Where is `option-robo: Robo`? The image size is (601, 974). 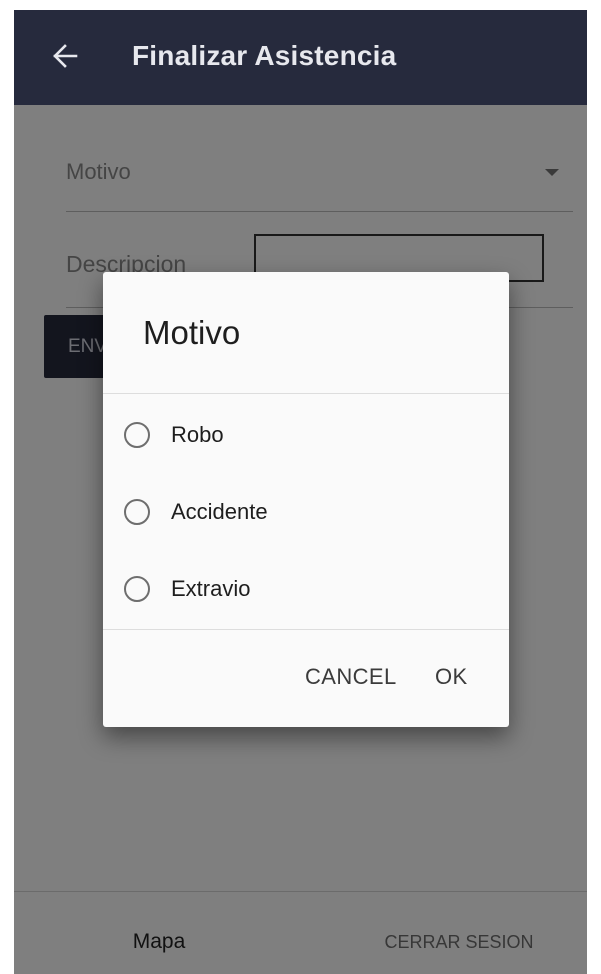 option-robo: Robo is located at coordinates (306, 435).